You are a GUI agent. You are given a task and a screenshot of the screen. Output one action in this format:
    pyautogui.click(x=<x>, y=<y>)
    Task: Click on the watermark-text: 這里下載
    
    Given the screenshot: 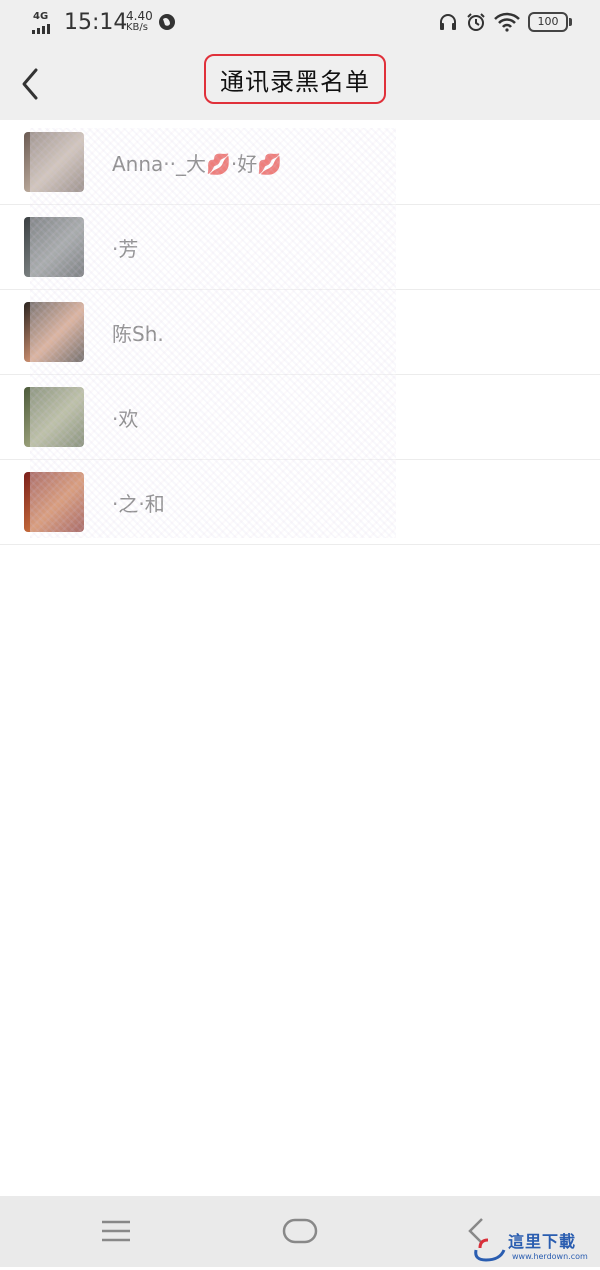 What is the action you would take?
    pyautogui.click(x=542, y=1241)
    